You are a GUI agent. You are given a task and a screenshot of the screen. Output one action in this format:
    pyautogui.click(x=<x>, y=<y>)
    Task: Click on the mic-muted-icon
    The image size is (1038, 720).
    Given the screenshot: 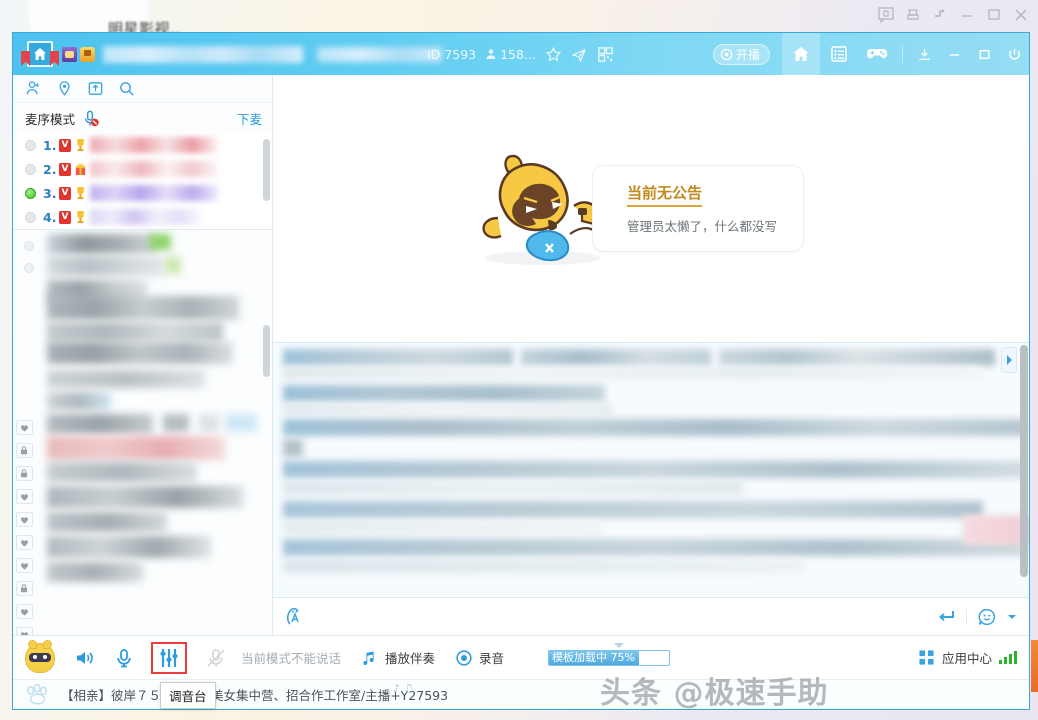 What is the action you would take?
    pyautogui.click(x=90, y=118)
    